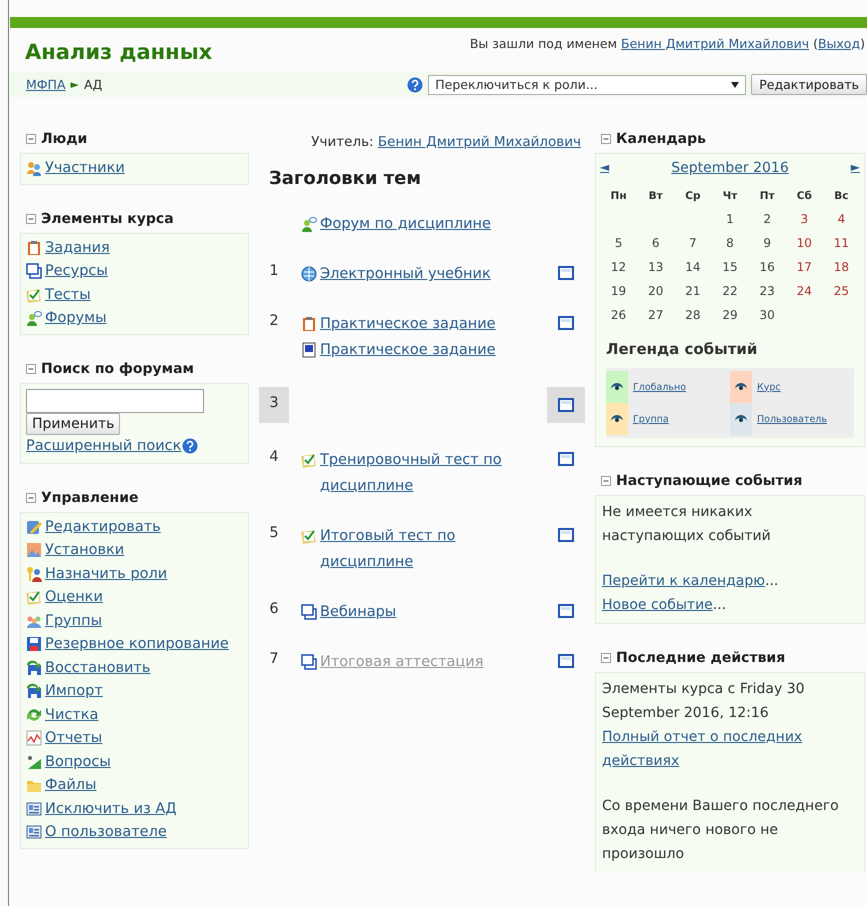  Describe the element at coordinates (73, 621) in the screenshot. I see `menu-link: Группы` at that location.